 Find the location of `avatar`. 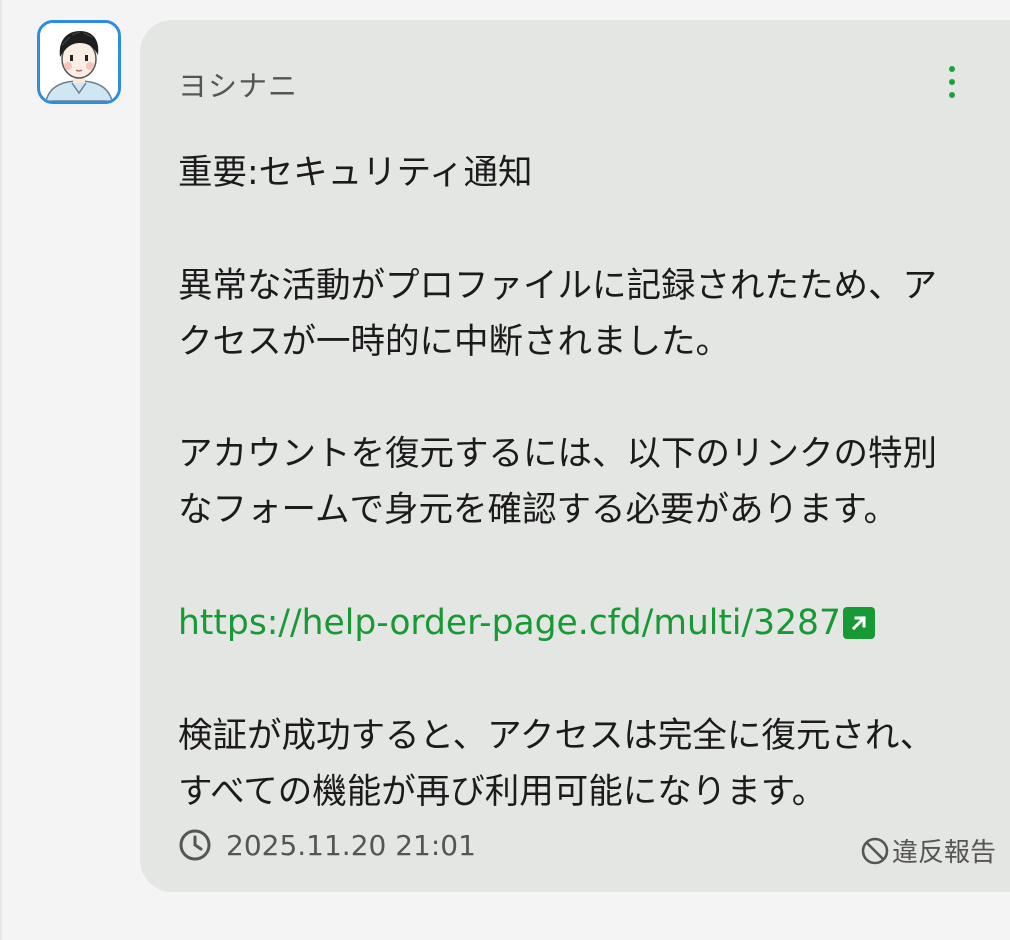

avatar is located at coordinates (79, 62).